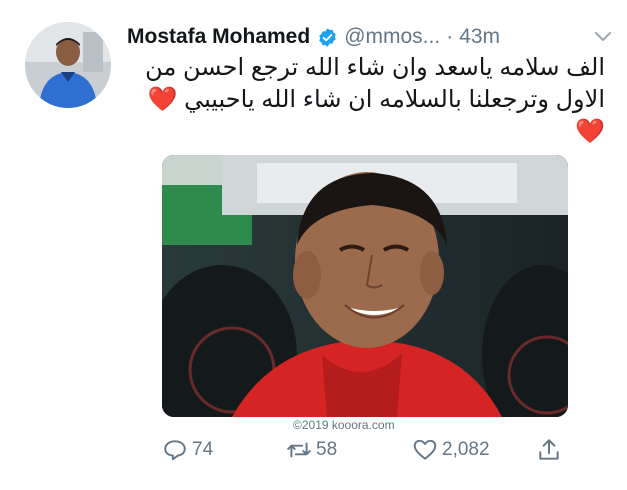 The width and height of the screenshot is (627, 490). What do you see at coordinates (203, 449) in the screenshot?
I see `reply-count: 74` at bounding box center [203, 449].